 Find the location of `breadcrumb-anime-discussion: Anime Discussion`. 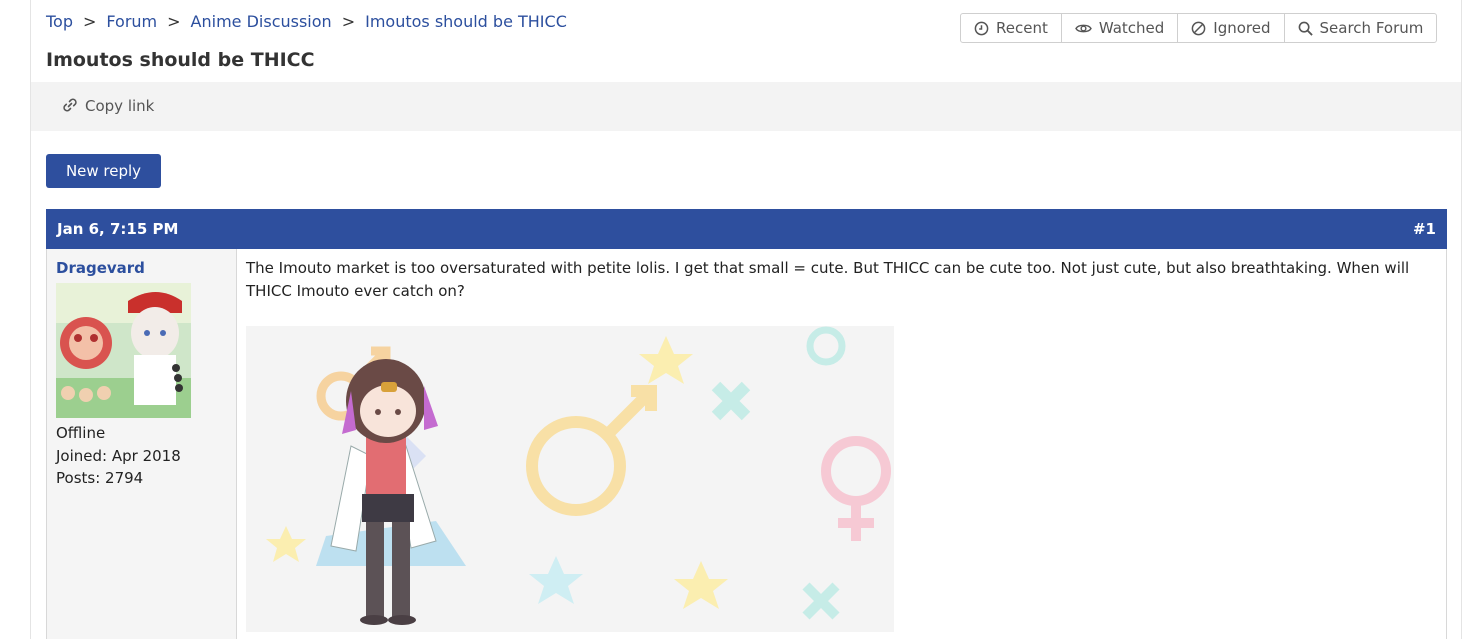

breadcrumb-anime-discussion: Anime Discussion is located at coordinates (261, 21).